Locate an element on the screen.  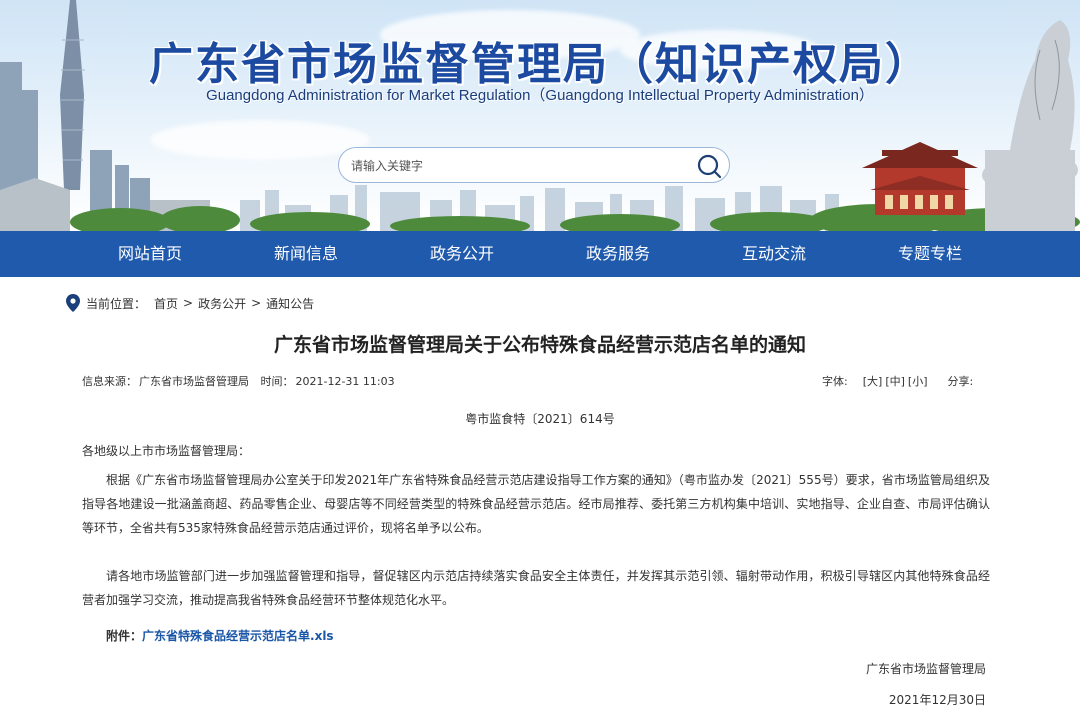
nav-special-topics: 专题专栏 is located at coordinates (930, 254).